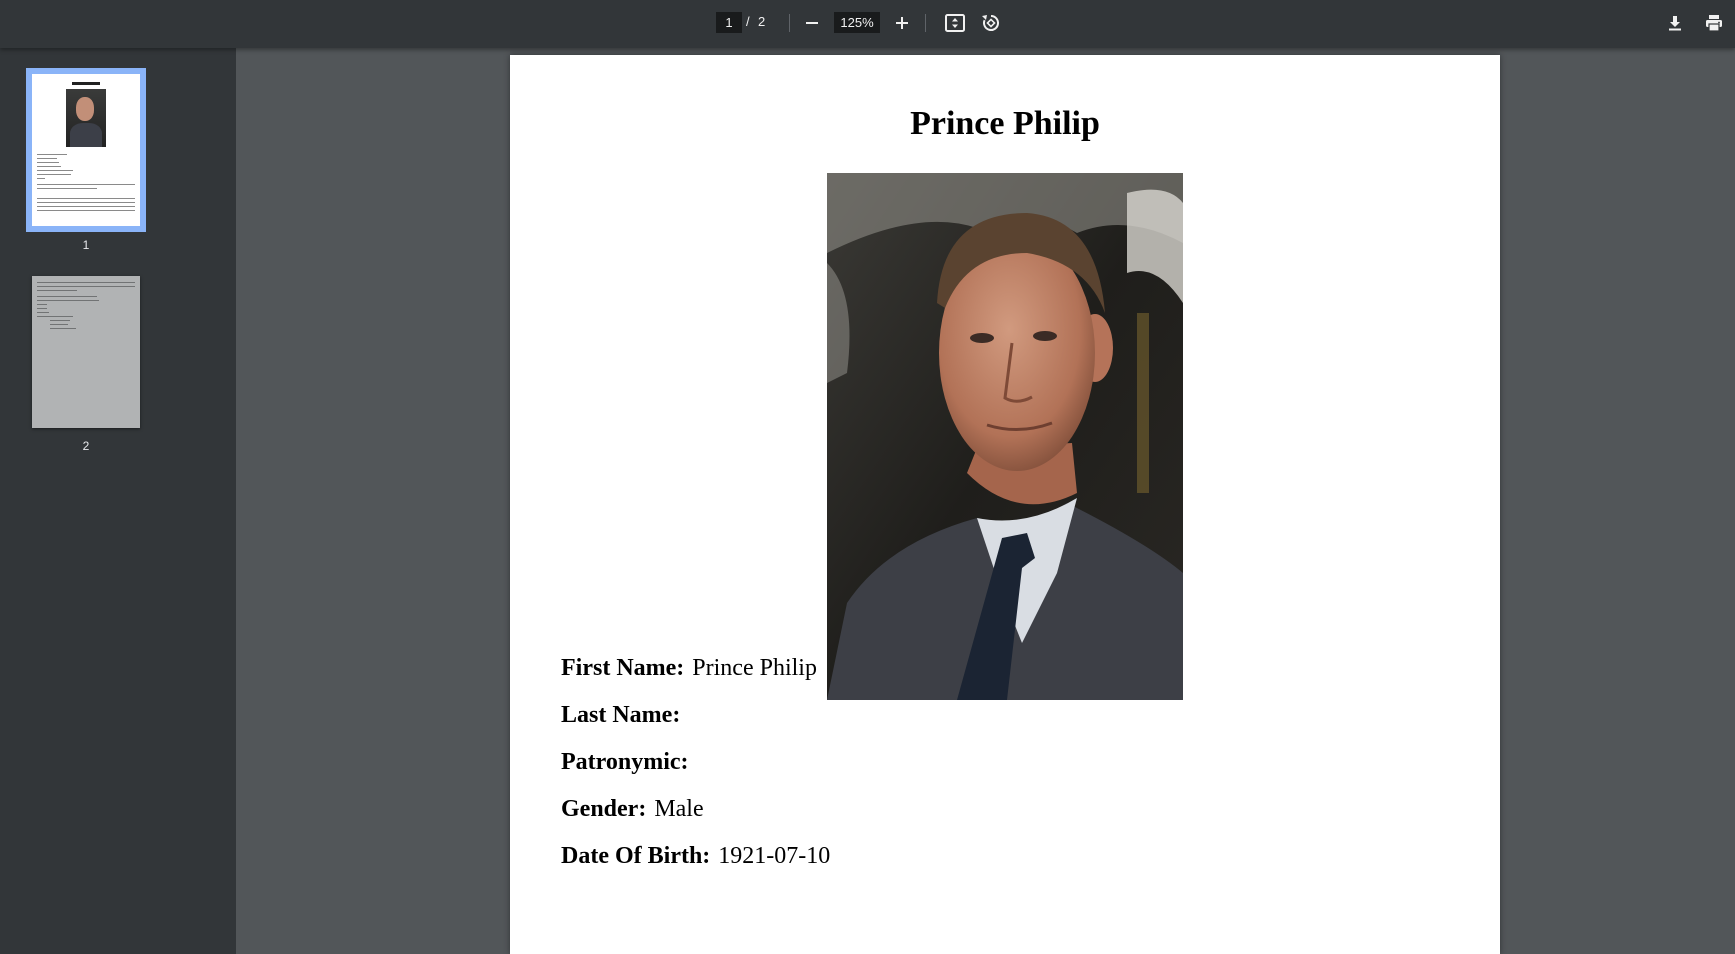 The image size is (1735, 954). Describe the element at coordinates (762, 21) in the screenshot. I see `total-pages: 2` at that location.